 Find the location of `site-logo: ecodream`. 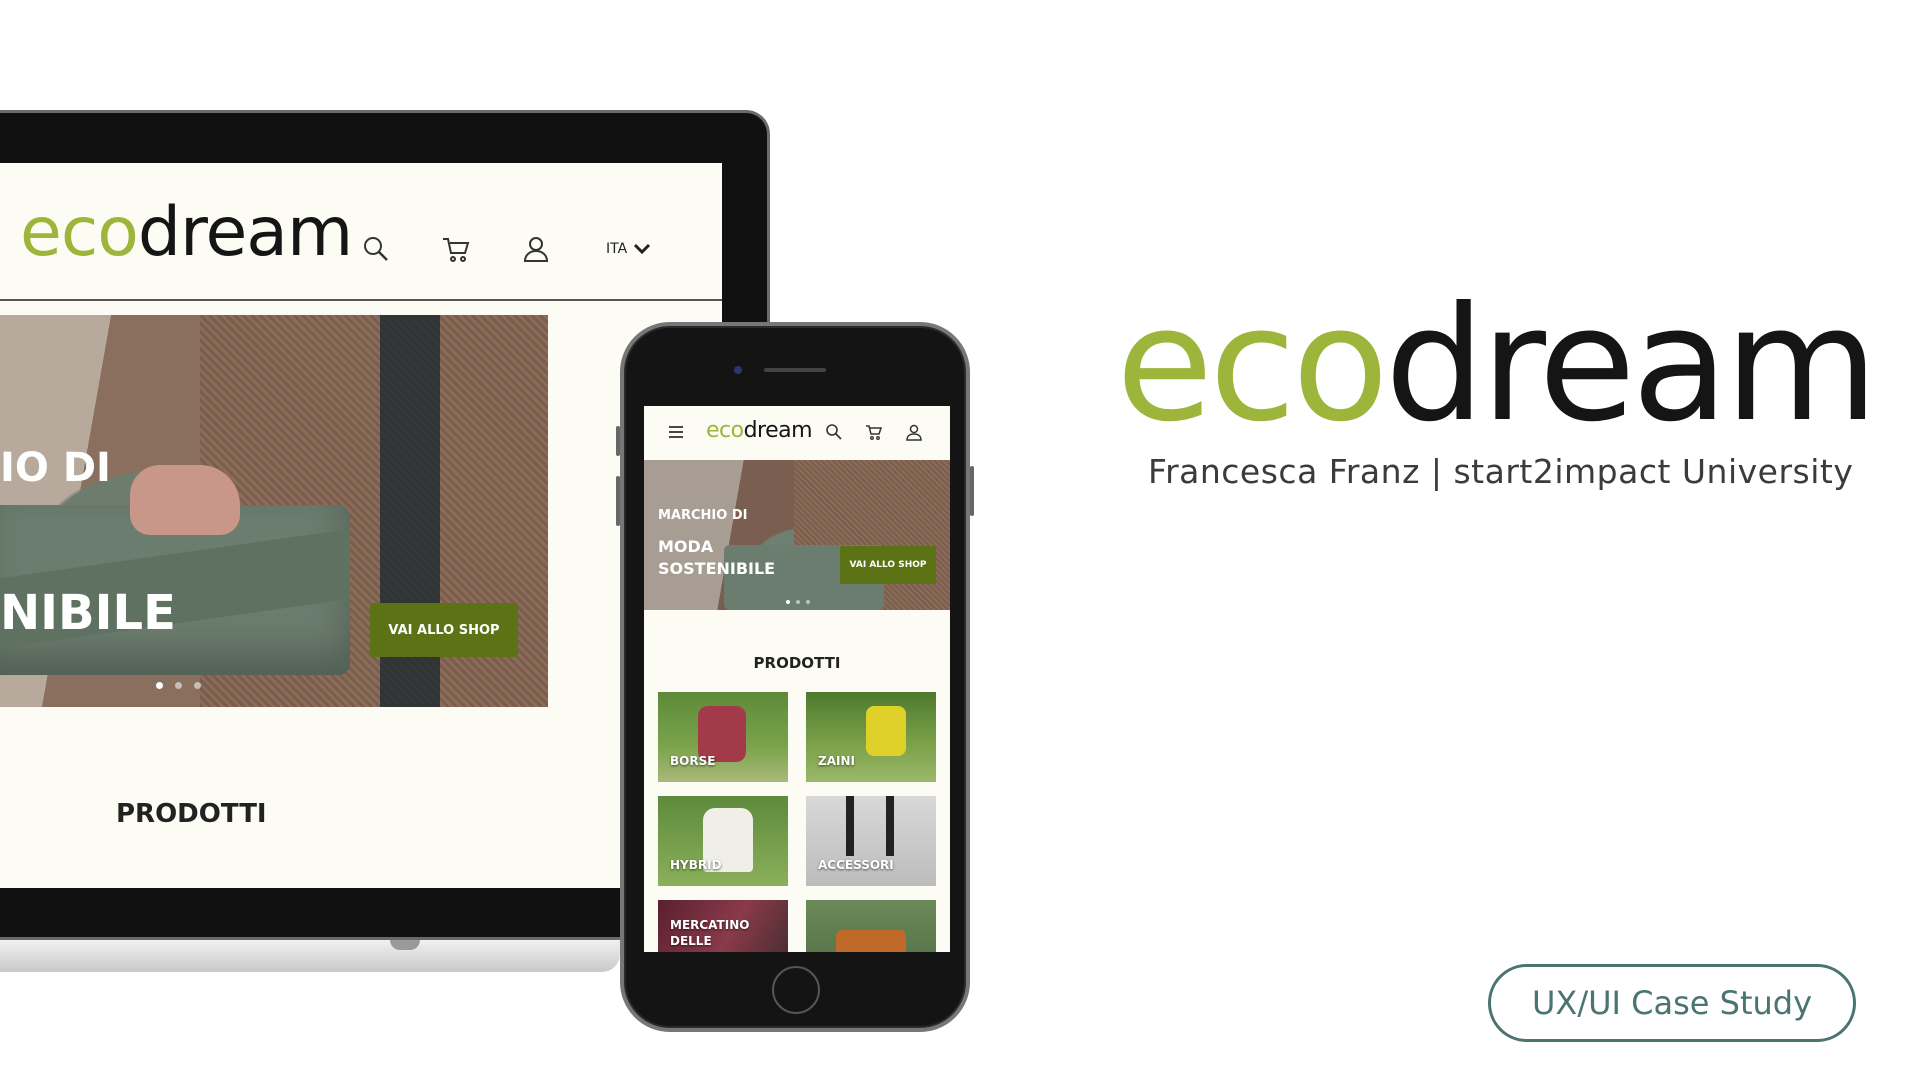

site-logo: ecodream is located at coordinates (186, 232).